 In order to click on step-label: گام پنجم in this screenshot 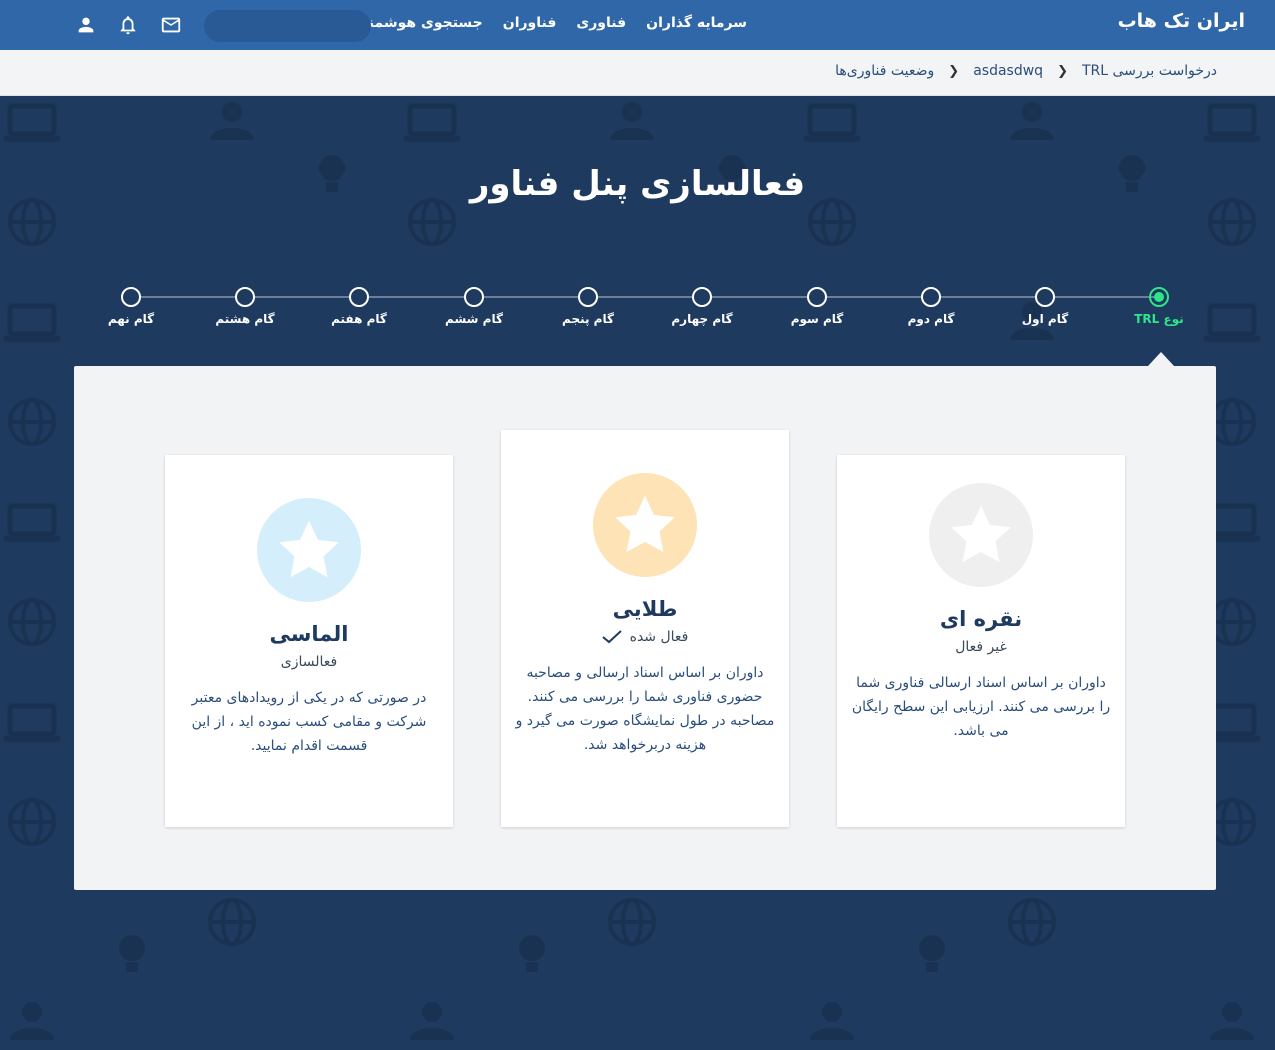, I will do `click(588, 319)`.